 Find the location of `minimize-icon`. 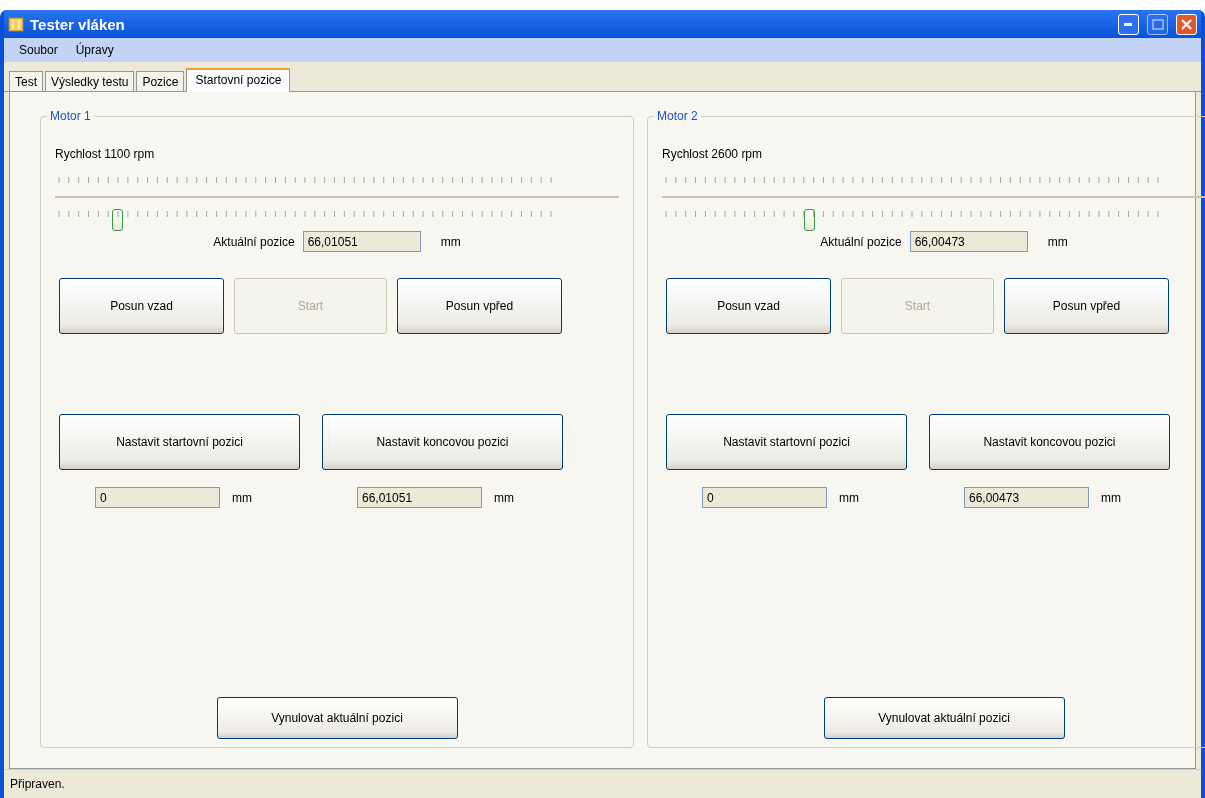

minimize-icon is located at coordinates (1128, 24).